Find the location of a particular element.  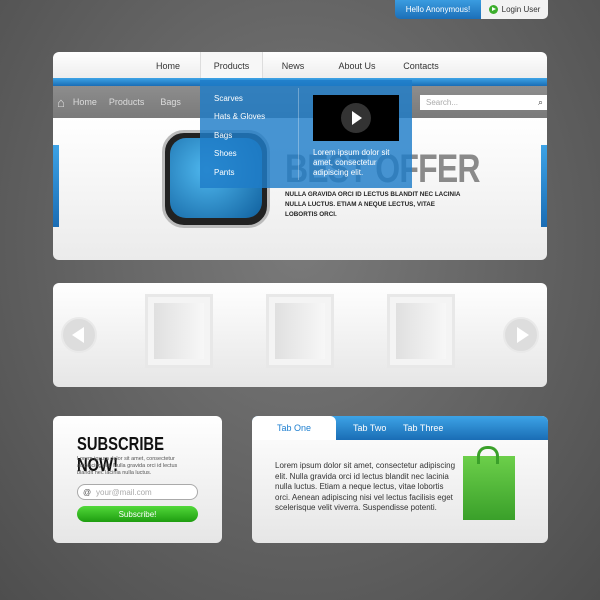

slider-next-button is located at coordinates (521, 335).